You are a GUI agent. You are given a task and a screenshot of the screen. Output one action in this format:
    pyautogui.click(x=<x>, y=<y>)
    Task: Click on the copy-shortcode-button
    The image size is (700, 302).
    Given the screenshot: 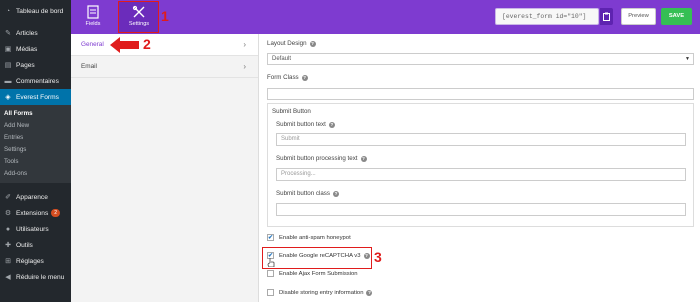 What is the action you would take?
    pyautogui.click(x=606, y=16)
    